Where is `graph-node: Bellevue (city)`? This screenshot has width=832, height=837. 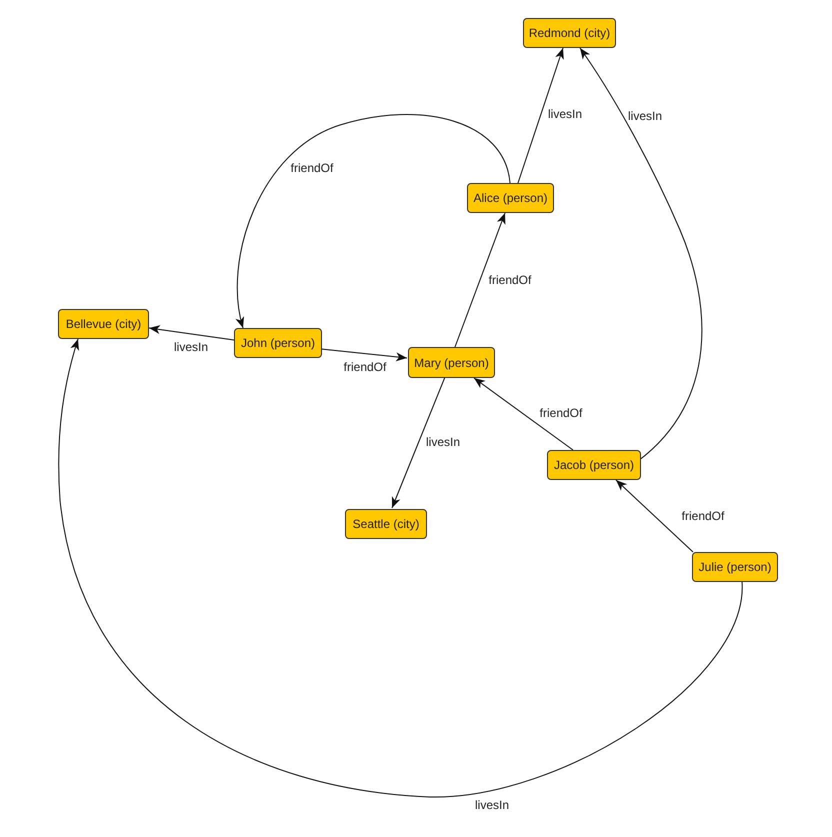
graph-node: Bellevue (city) is located at coordinates (103, 324).